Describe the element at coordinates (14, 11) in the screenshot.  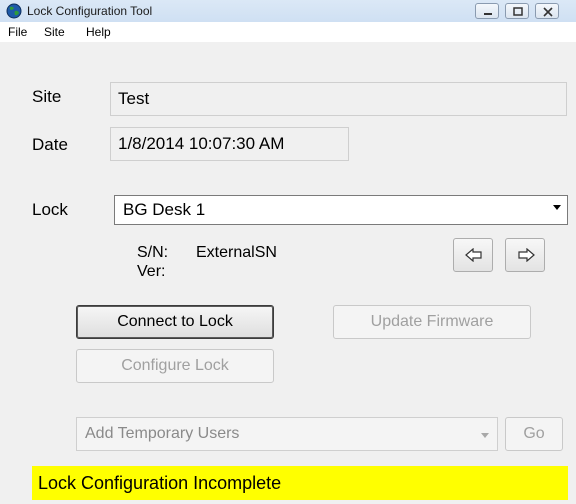
I see `app-globe-icon` at that location.